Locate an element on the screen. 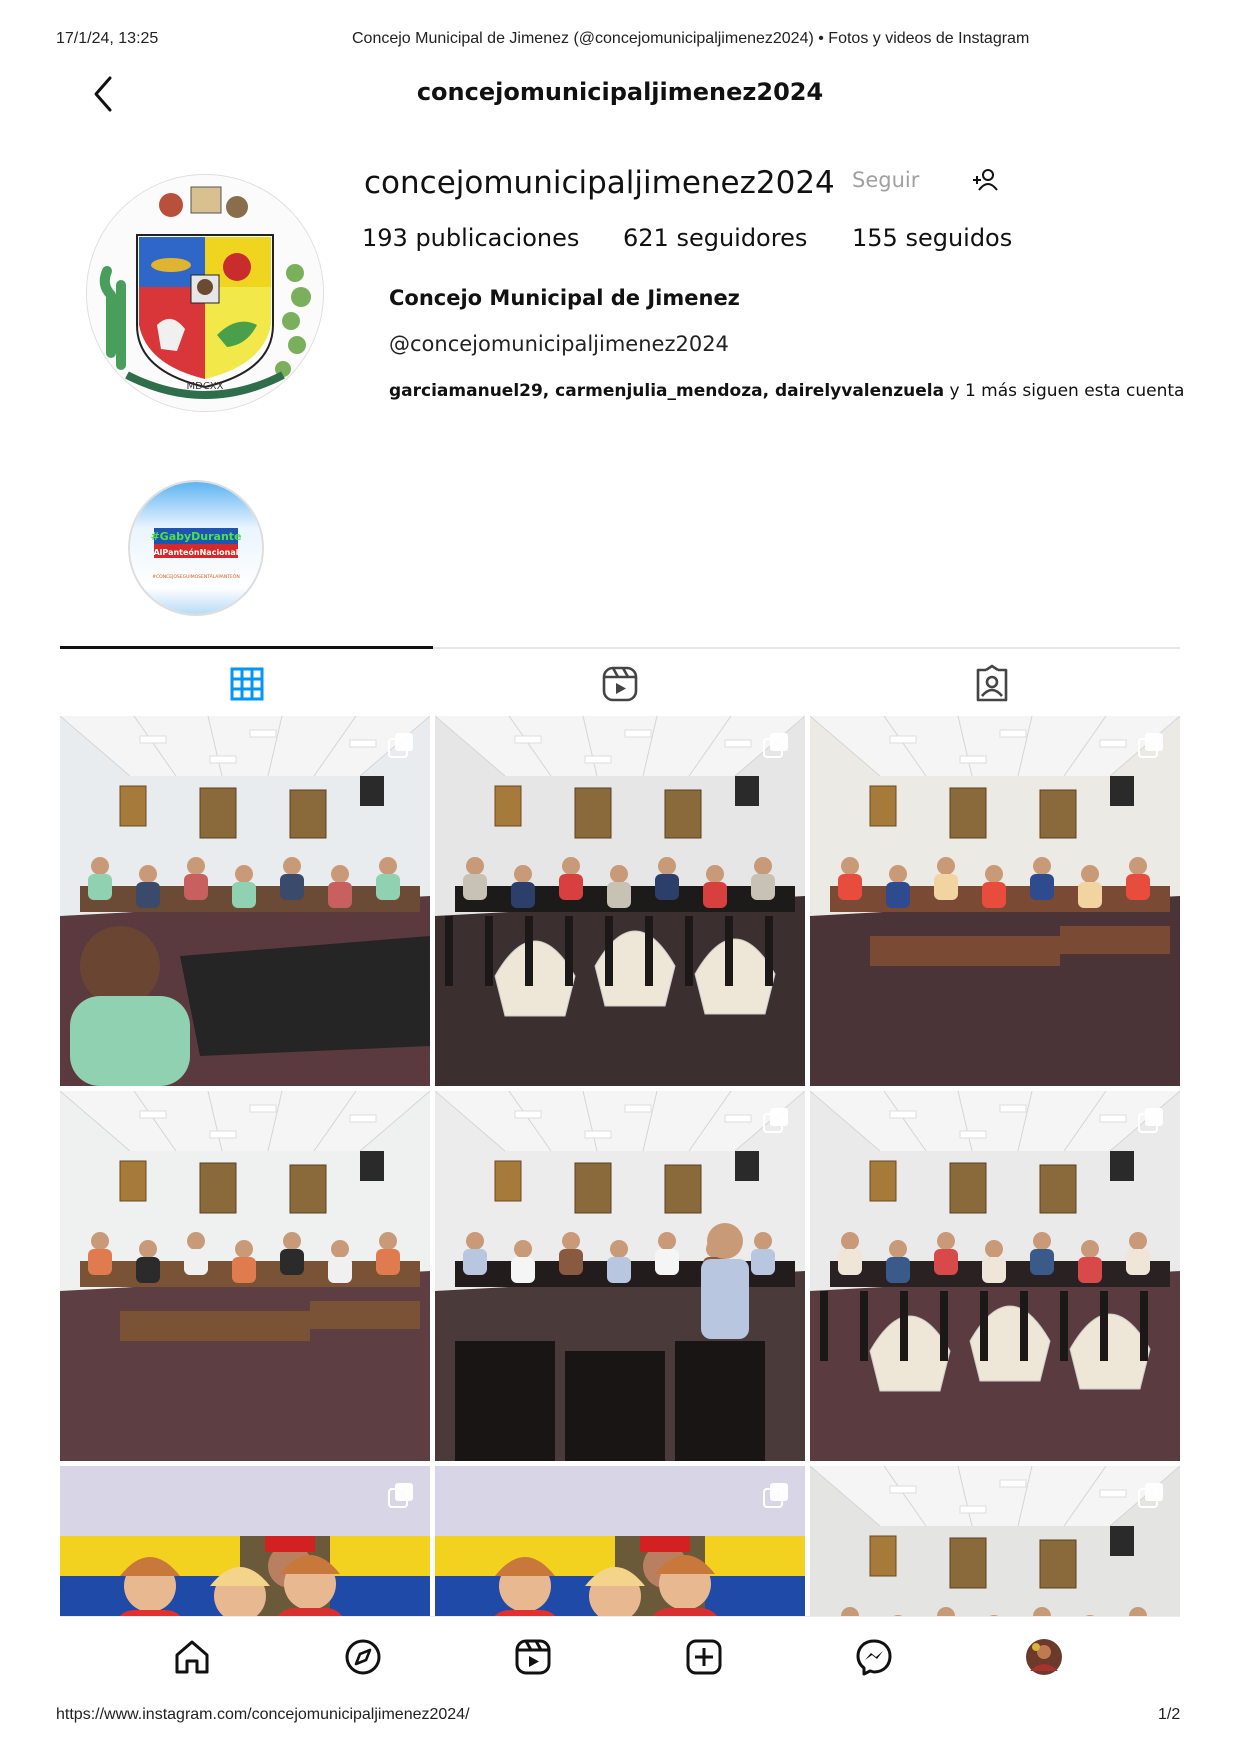  posts-number: 193 is located at coordinates (385, 238).